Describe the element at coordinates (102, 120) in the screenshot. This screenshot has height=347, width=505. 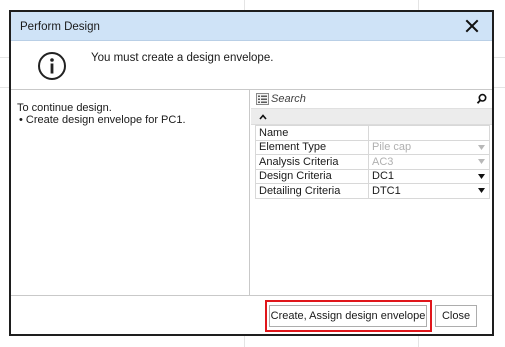
I see `instruction-bullet: • Create design envelope for PC1.` at that location.